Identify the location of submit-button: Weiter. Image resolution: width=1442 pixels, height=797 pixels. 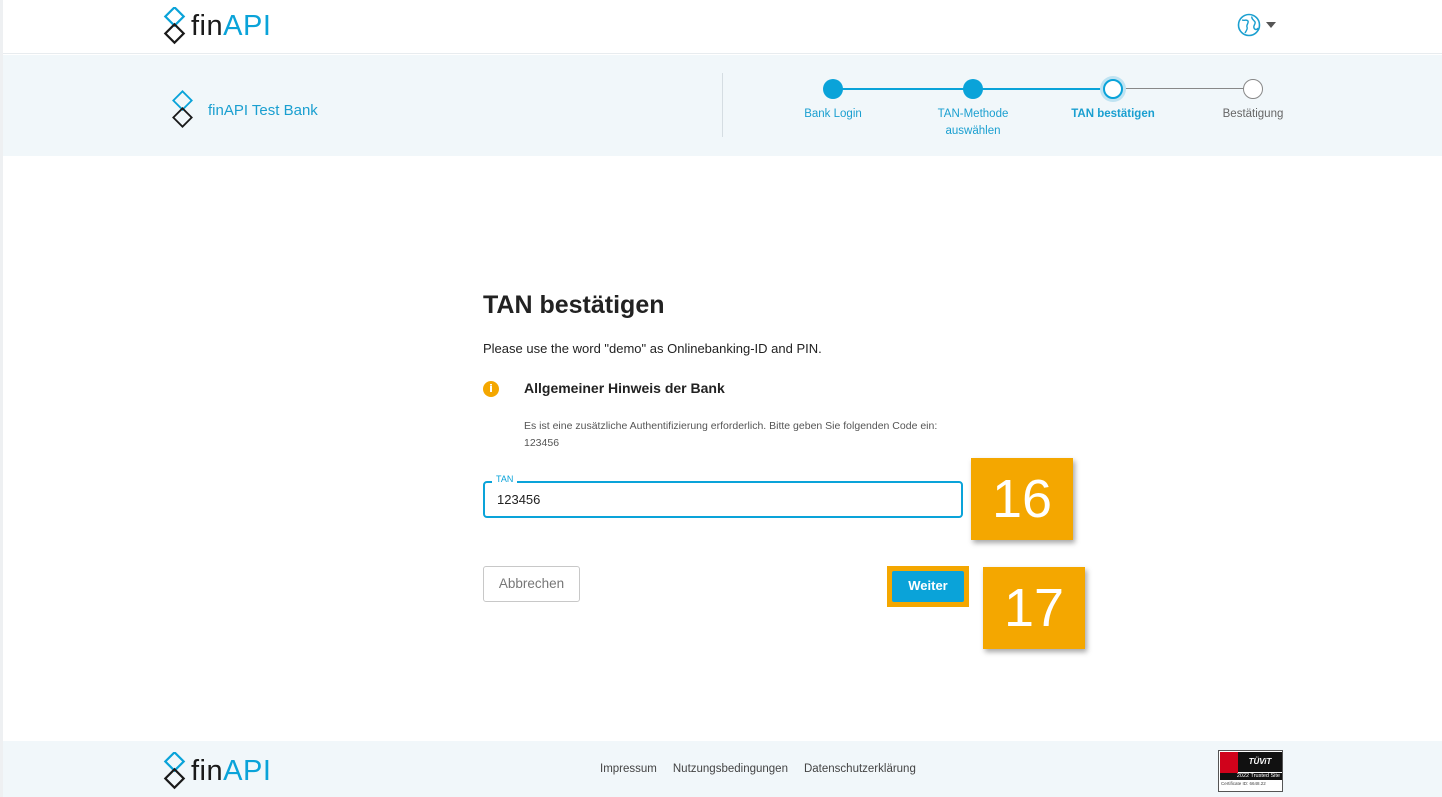
(928, 586).